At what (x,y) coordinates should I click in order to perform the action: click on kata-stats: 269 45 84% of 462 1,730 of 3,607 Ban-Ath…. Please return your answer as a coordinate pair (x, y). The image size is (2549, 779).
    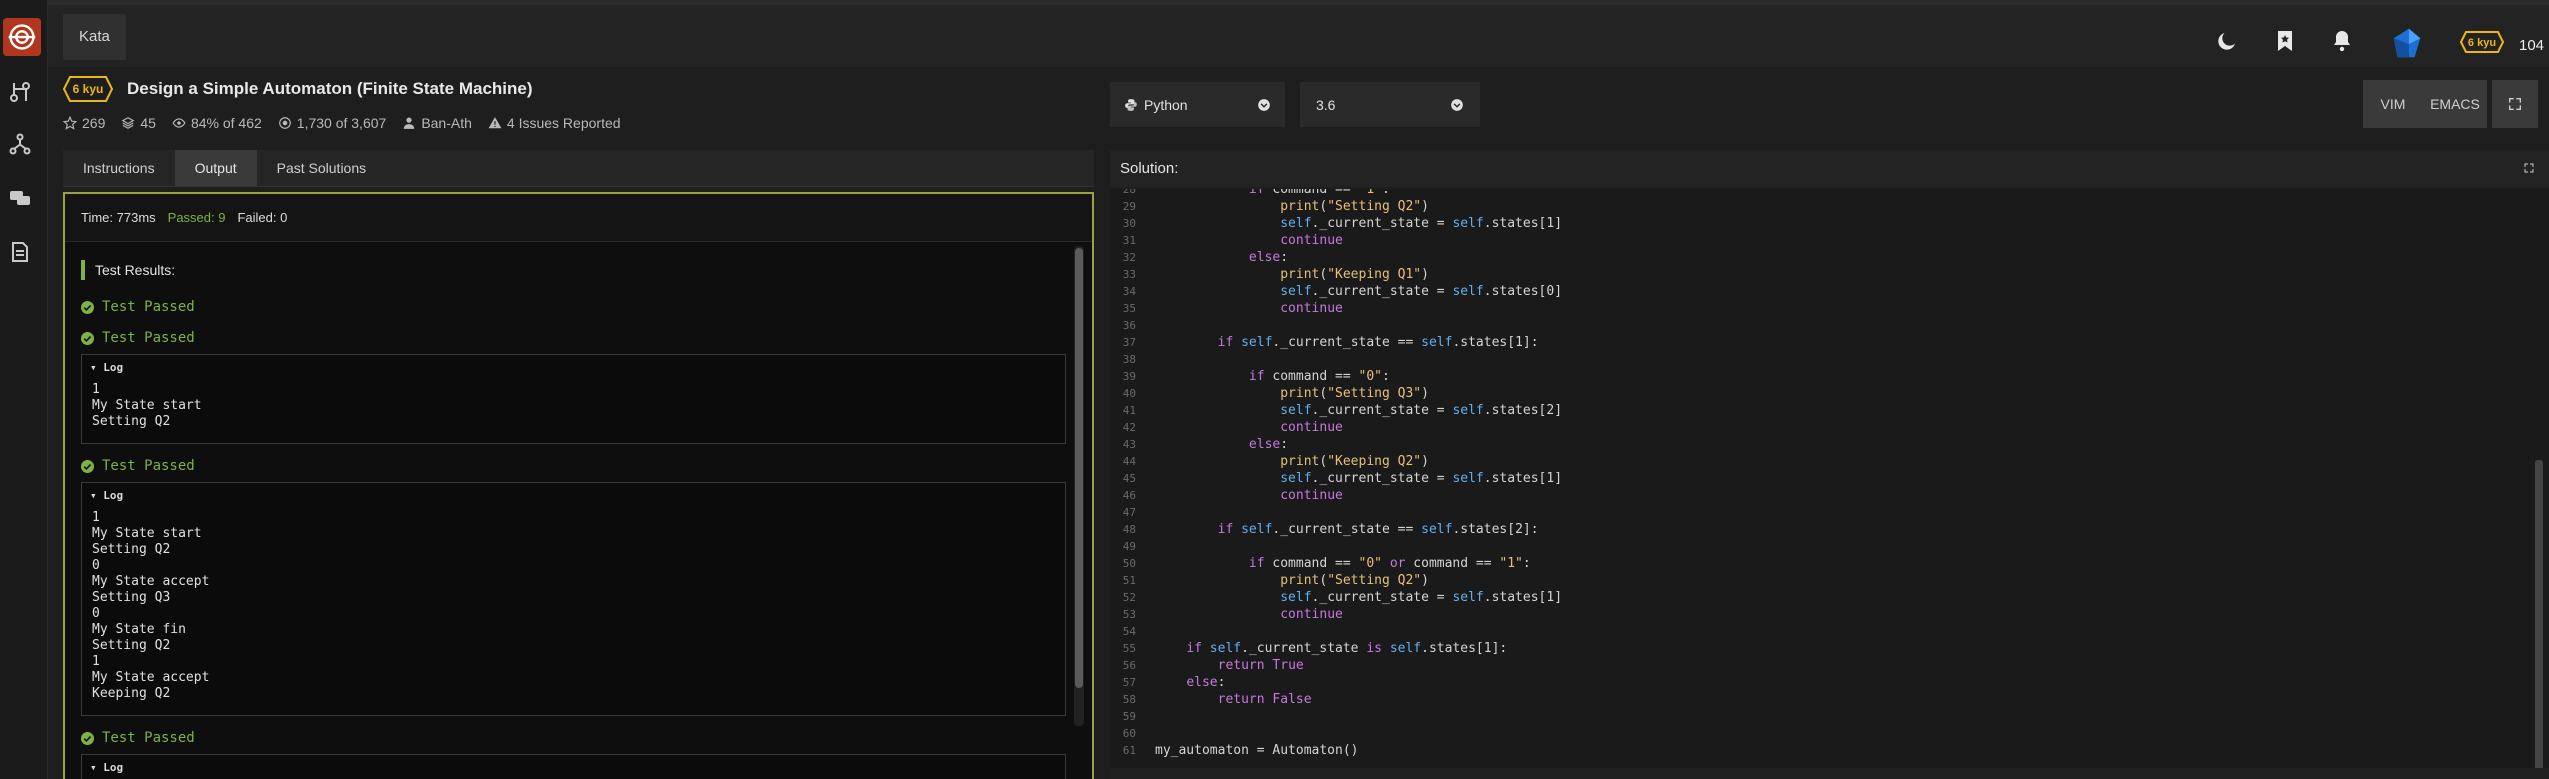
    Looking at the image, I should click on (342, 123).